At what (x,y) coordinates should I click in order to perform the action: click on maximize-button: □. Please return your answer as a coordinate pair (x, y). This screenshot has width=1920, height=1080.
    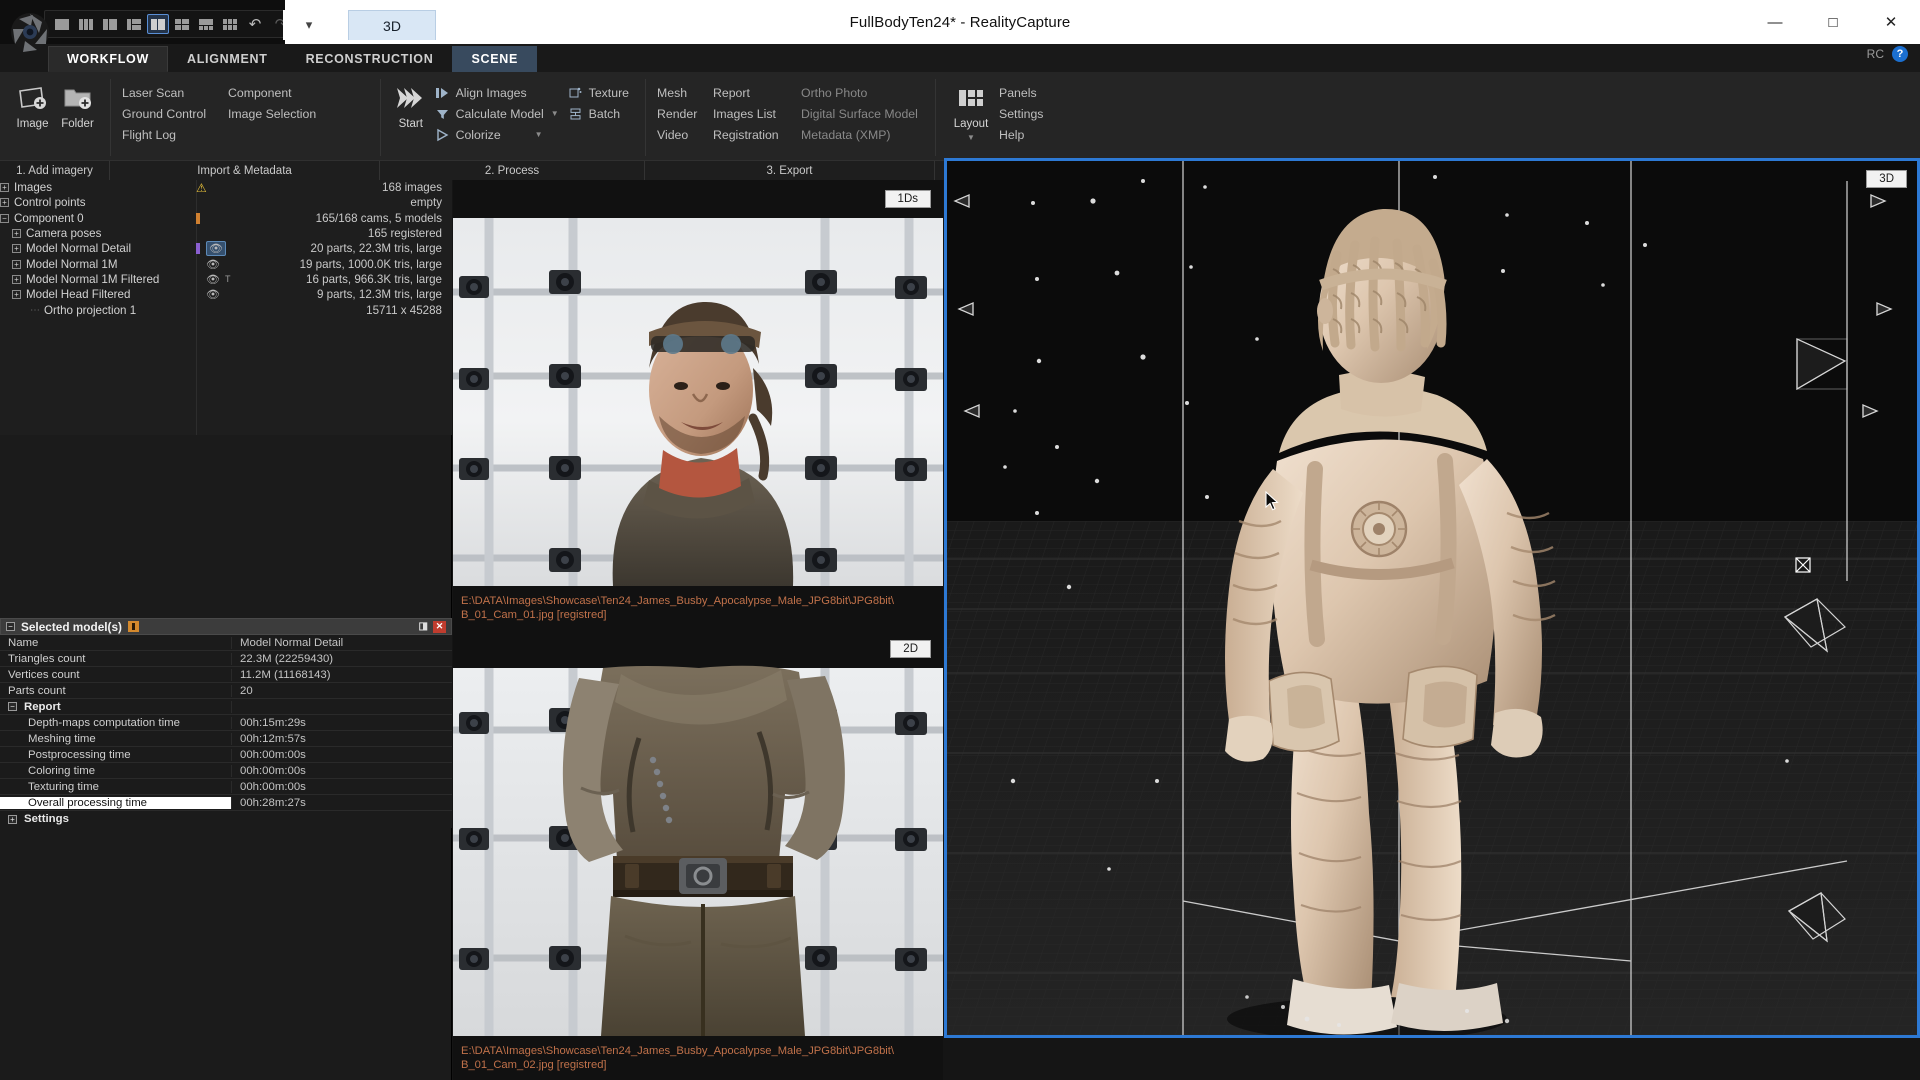
    Looking at the image, I should click on (1833, 22).